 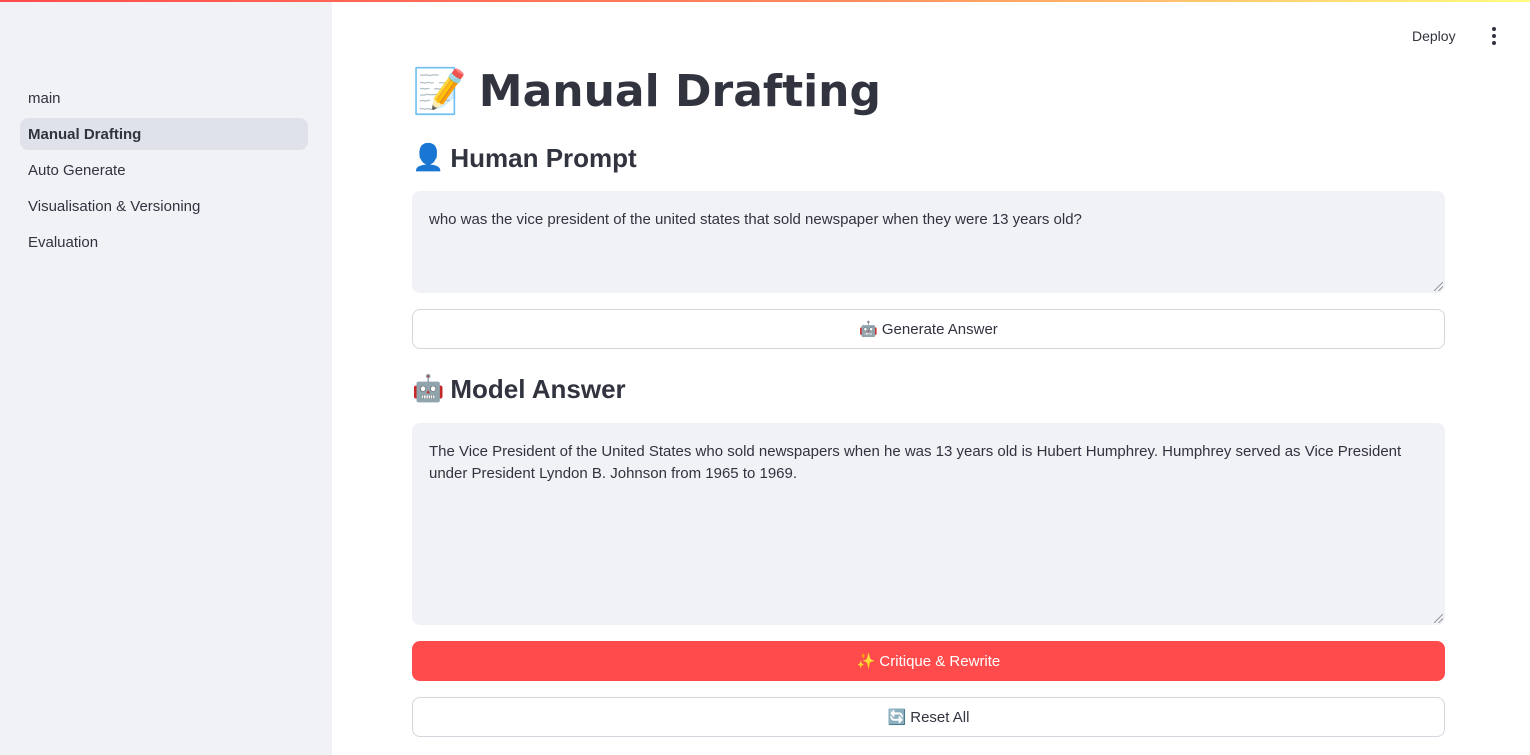 I want to click on model-answer-heading: 🤖 Model Answer, so click(x=519, y=389).